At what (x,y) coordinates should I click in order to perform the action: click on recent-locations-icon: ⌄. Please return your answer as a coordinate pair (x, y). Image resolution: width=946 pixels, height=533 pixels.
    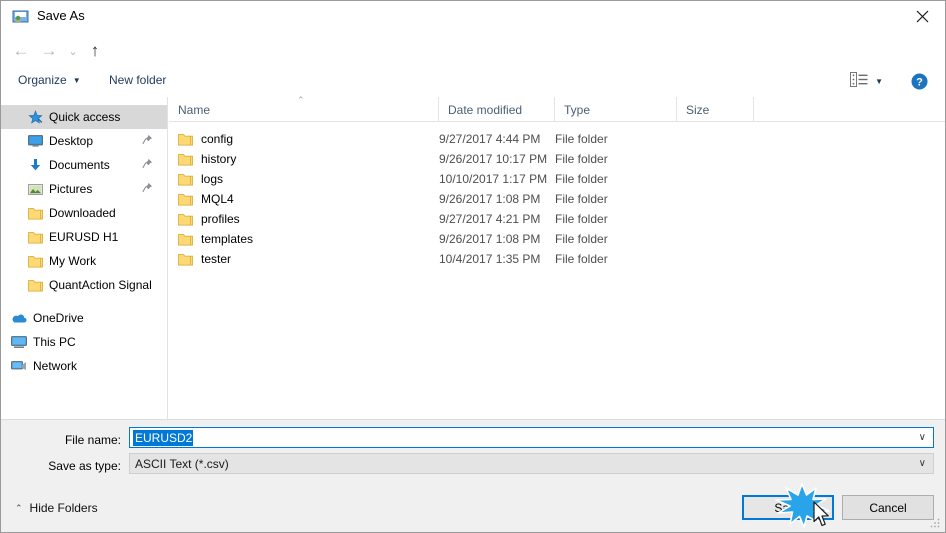
    Looking at the image, I should click on (73, 52).